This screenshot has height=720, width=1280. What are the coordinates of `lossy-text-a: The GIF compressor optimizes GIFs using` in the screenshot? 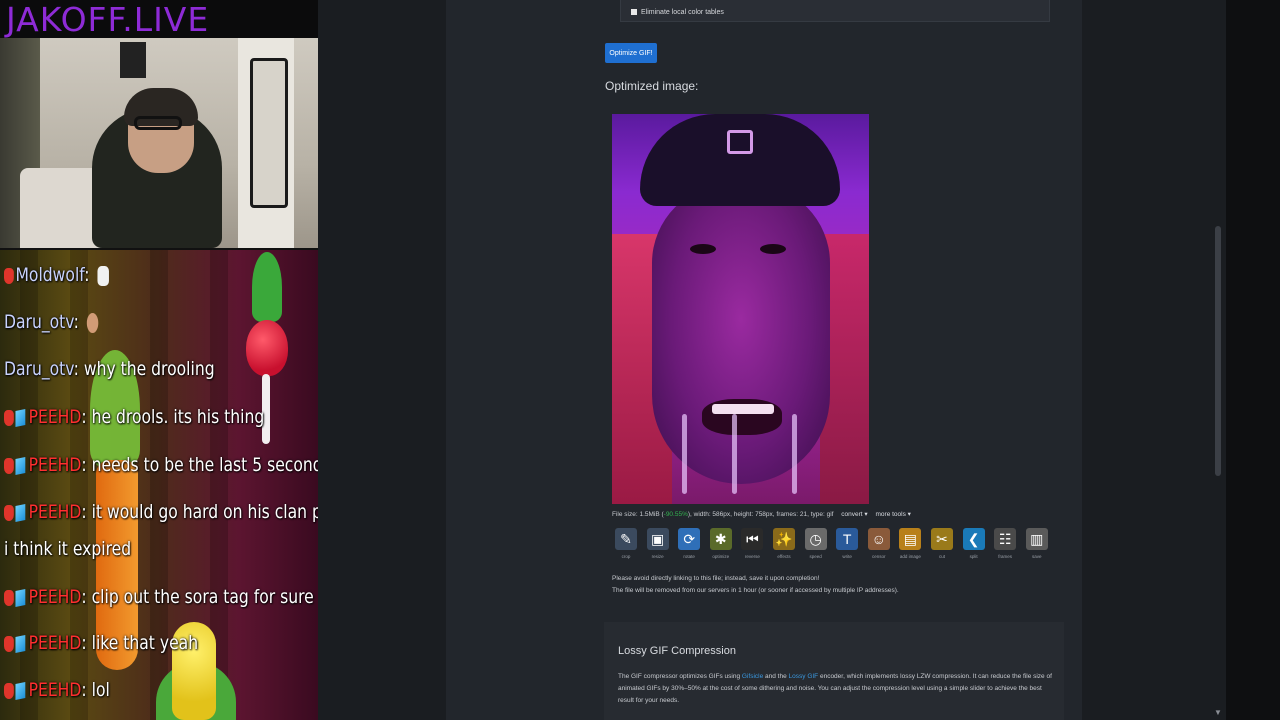 It's located at (680, 676).